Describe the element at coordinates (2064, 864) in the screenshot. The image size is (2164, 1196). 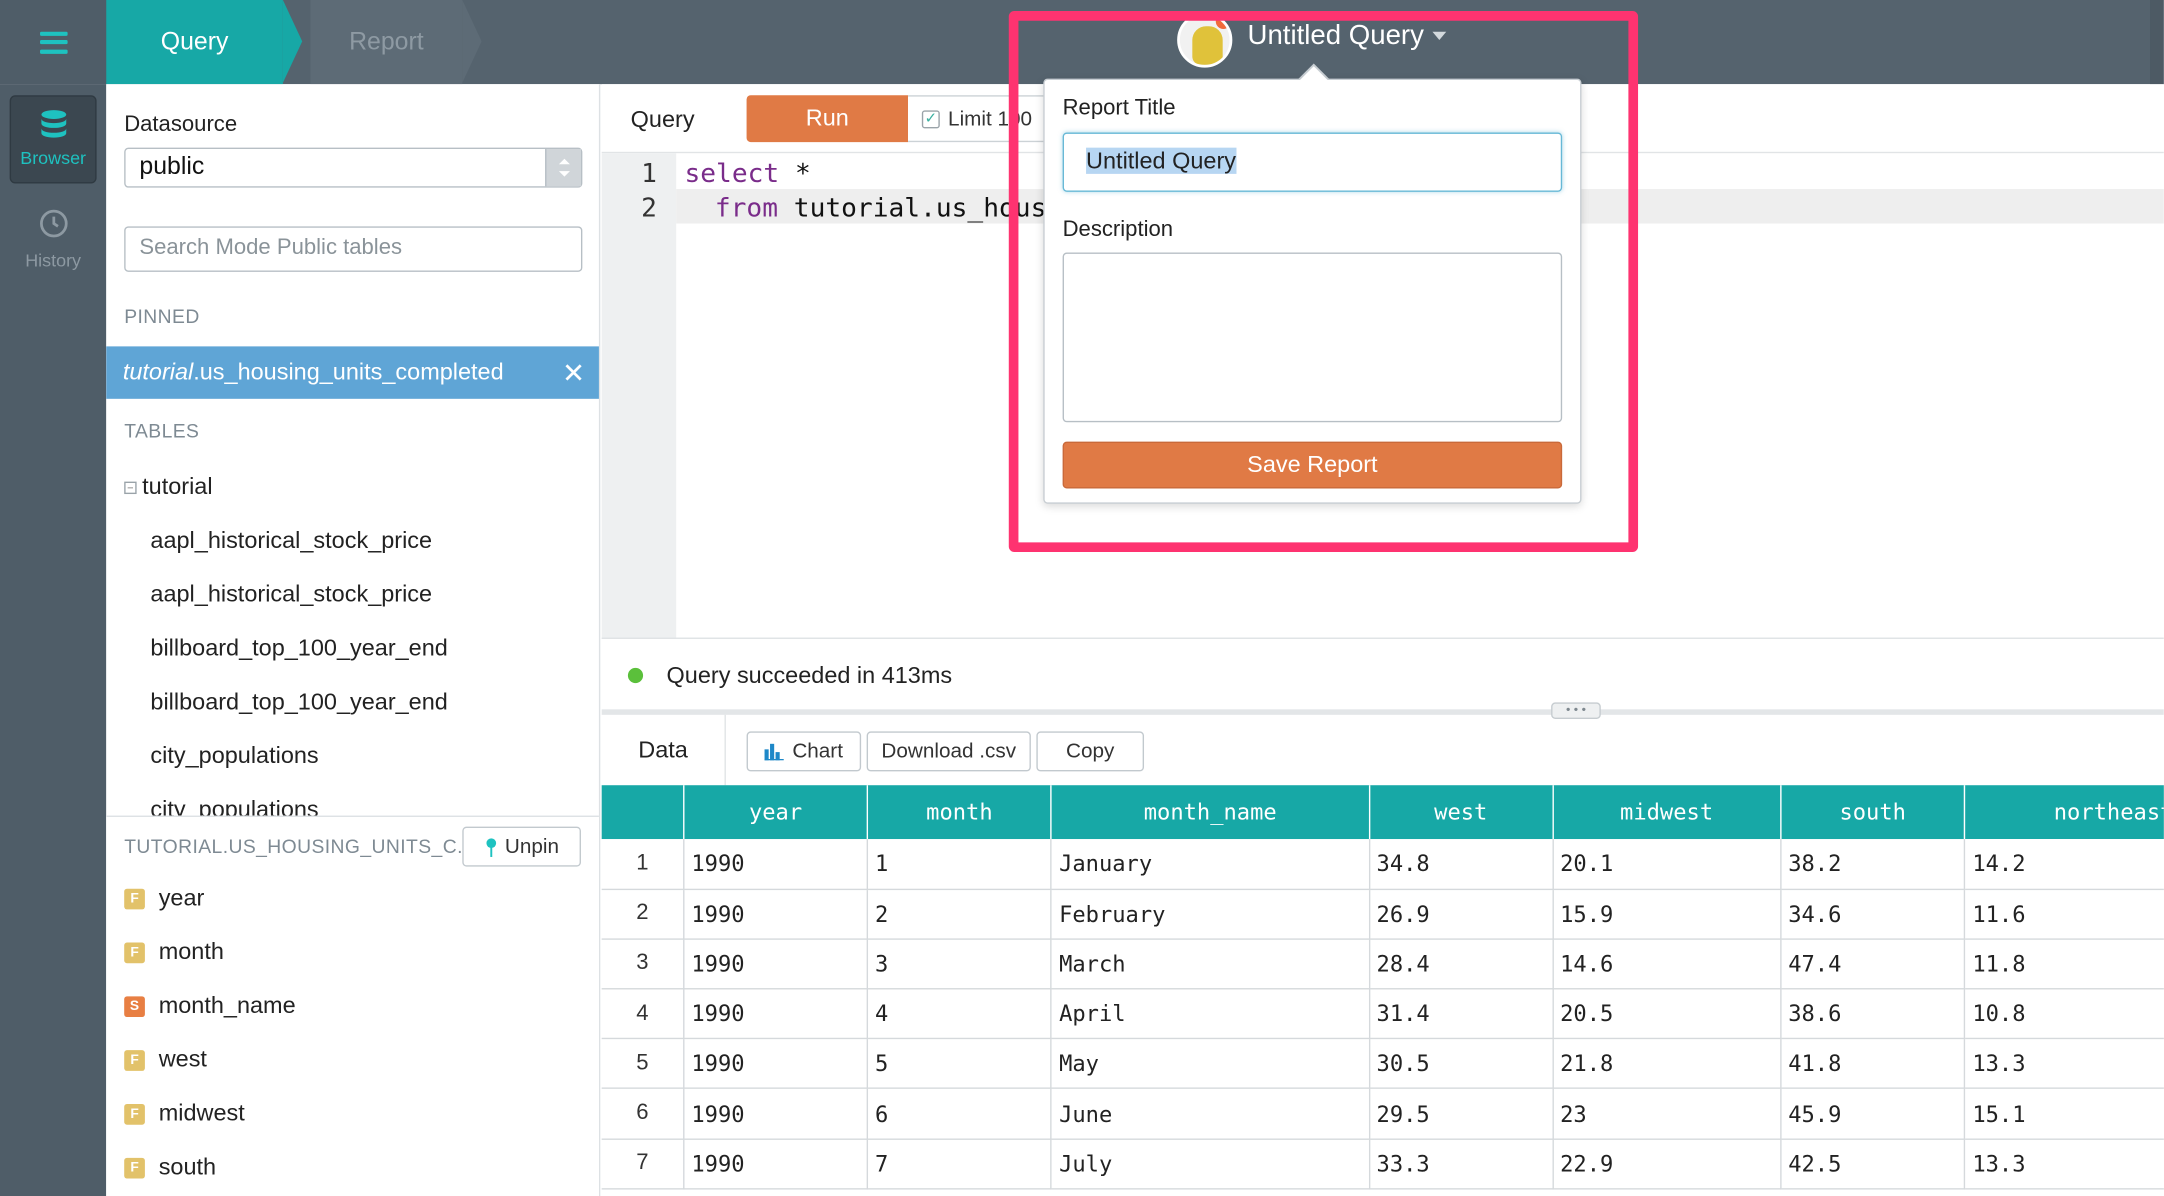
I see `table-cell: 14.2` at that location.